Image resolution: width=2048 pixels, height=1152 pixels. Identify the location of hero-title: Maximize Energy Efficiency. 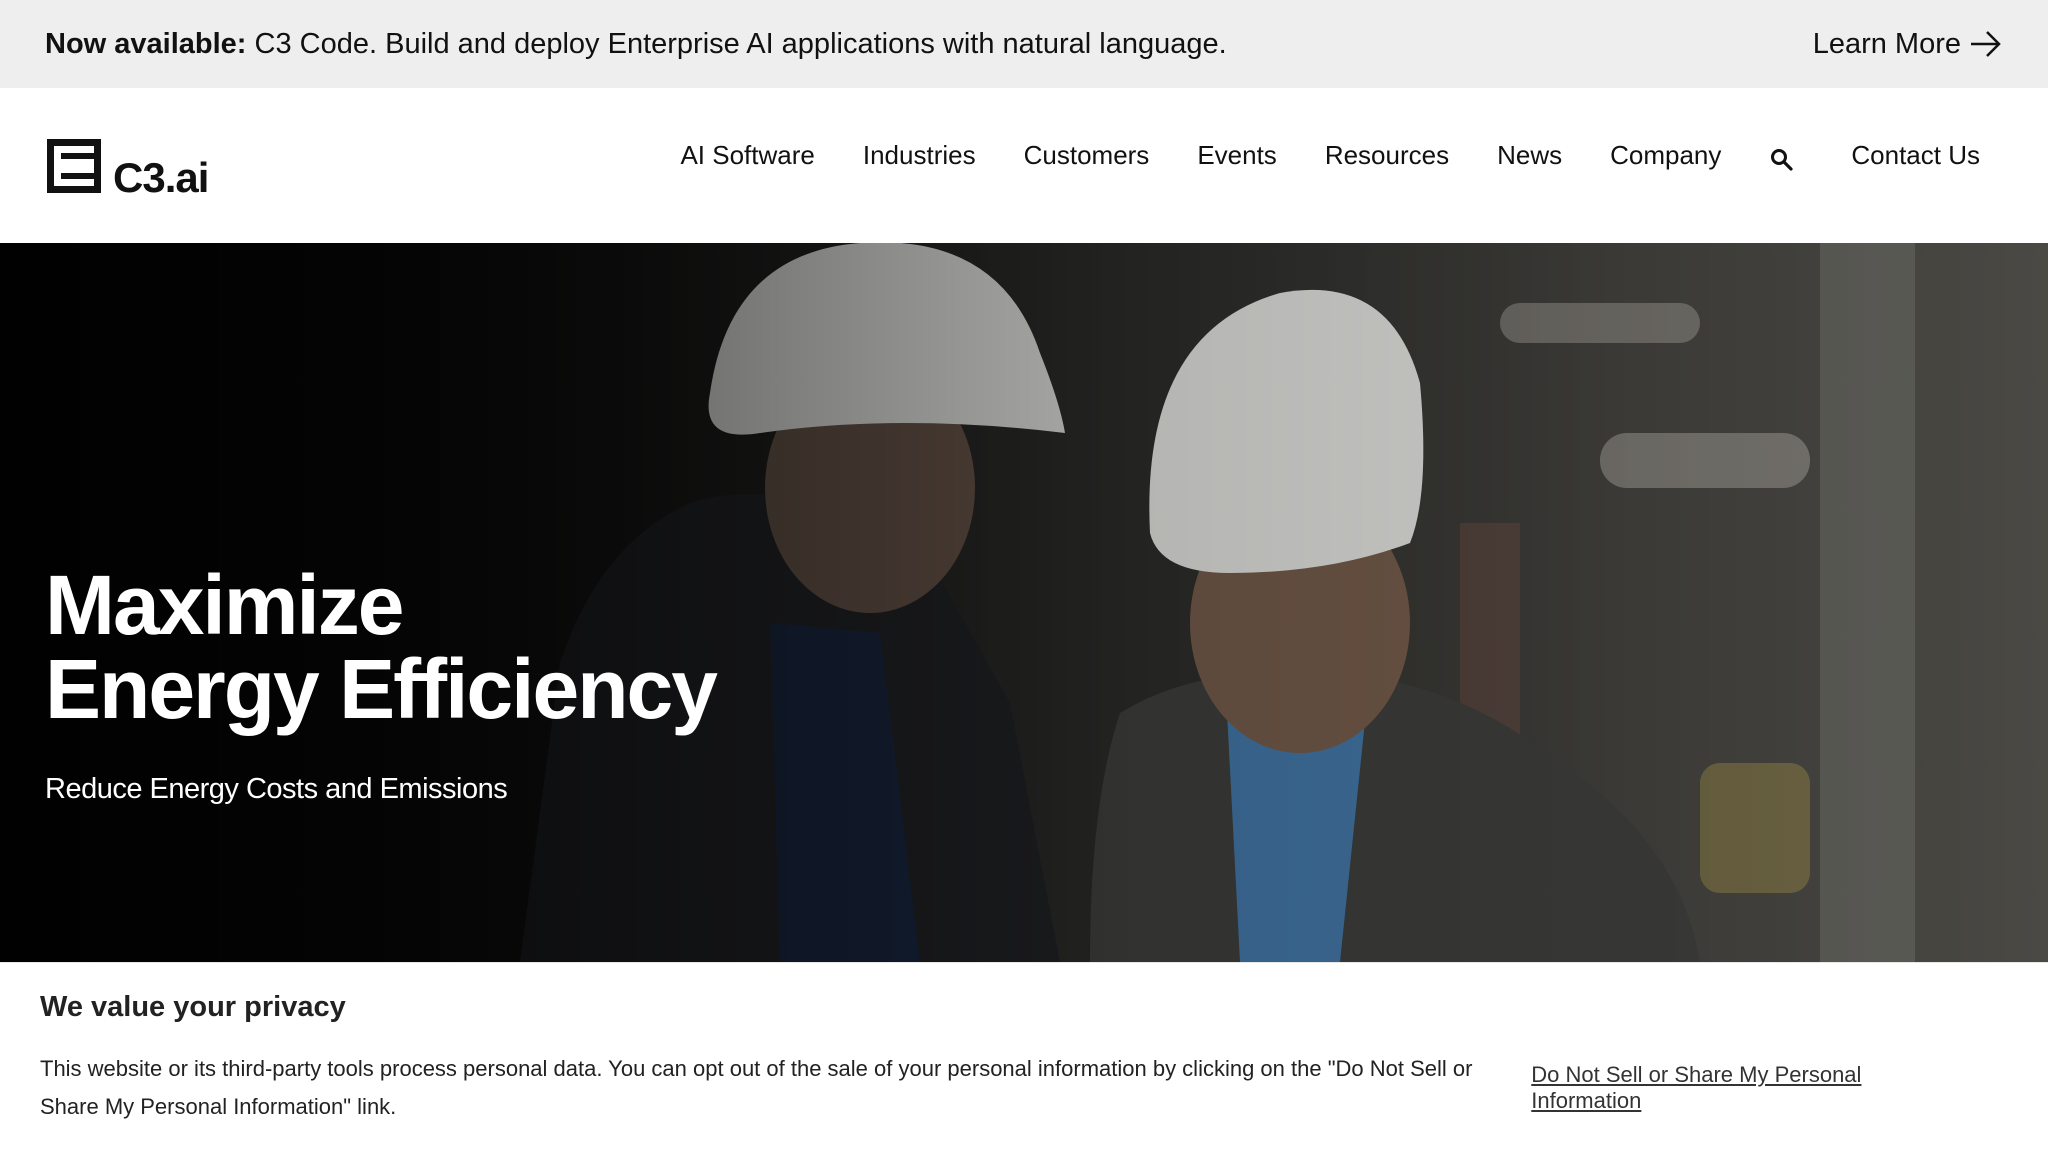
(381, 647).